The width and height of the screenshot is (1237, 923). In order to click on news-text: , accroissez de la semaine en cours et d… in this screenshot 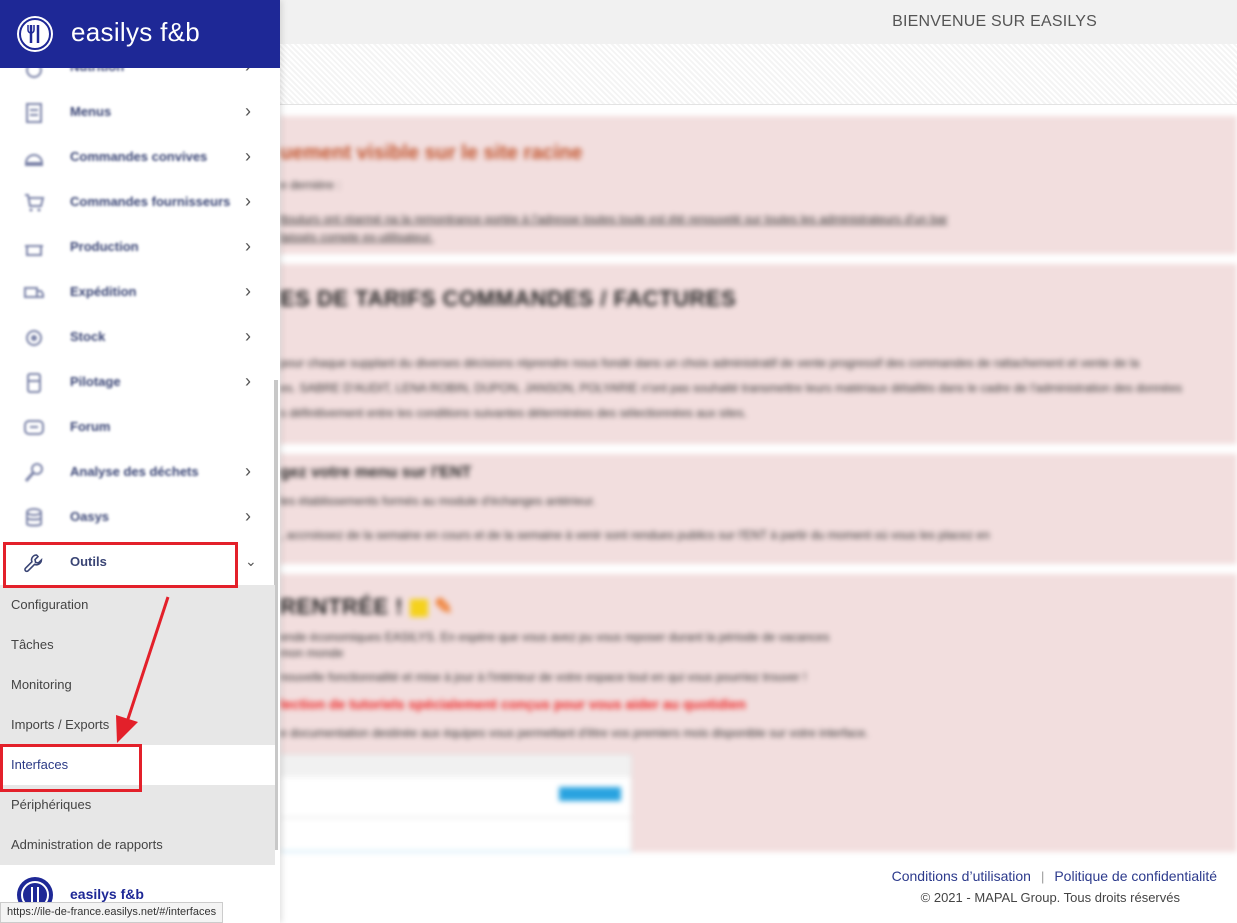, I will do `click(635, 535)`.